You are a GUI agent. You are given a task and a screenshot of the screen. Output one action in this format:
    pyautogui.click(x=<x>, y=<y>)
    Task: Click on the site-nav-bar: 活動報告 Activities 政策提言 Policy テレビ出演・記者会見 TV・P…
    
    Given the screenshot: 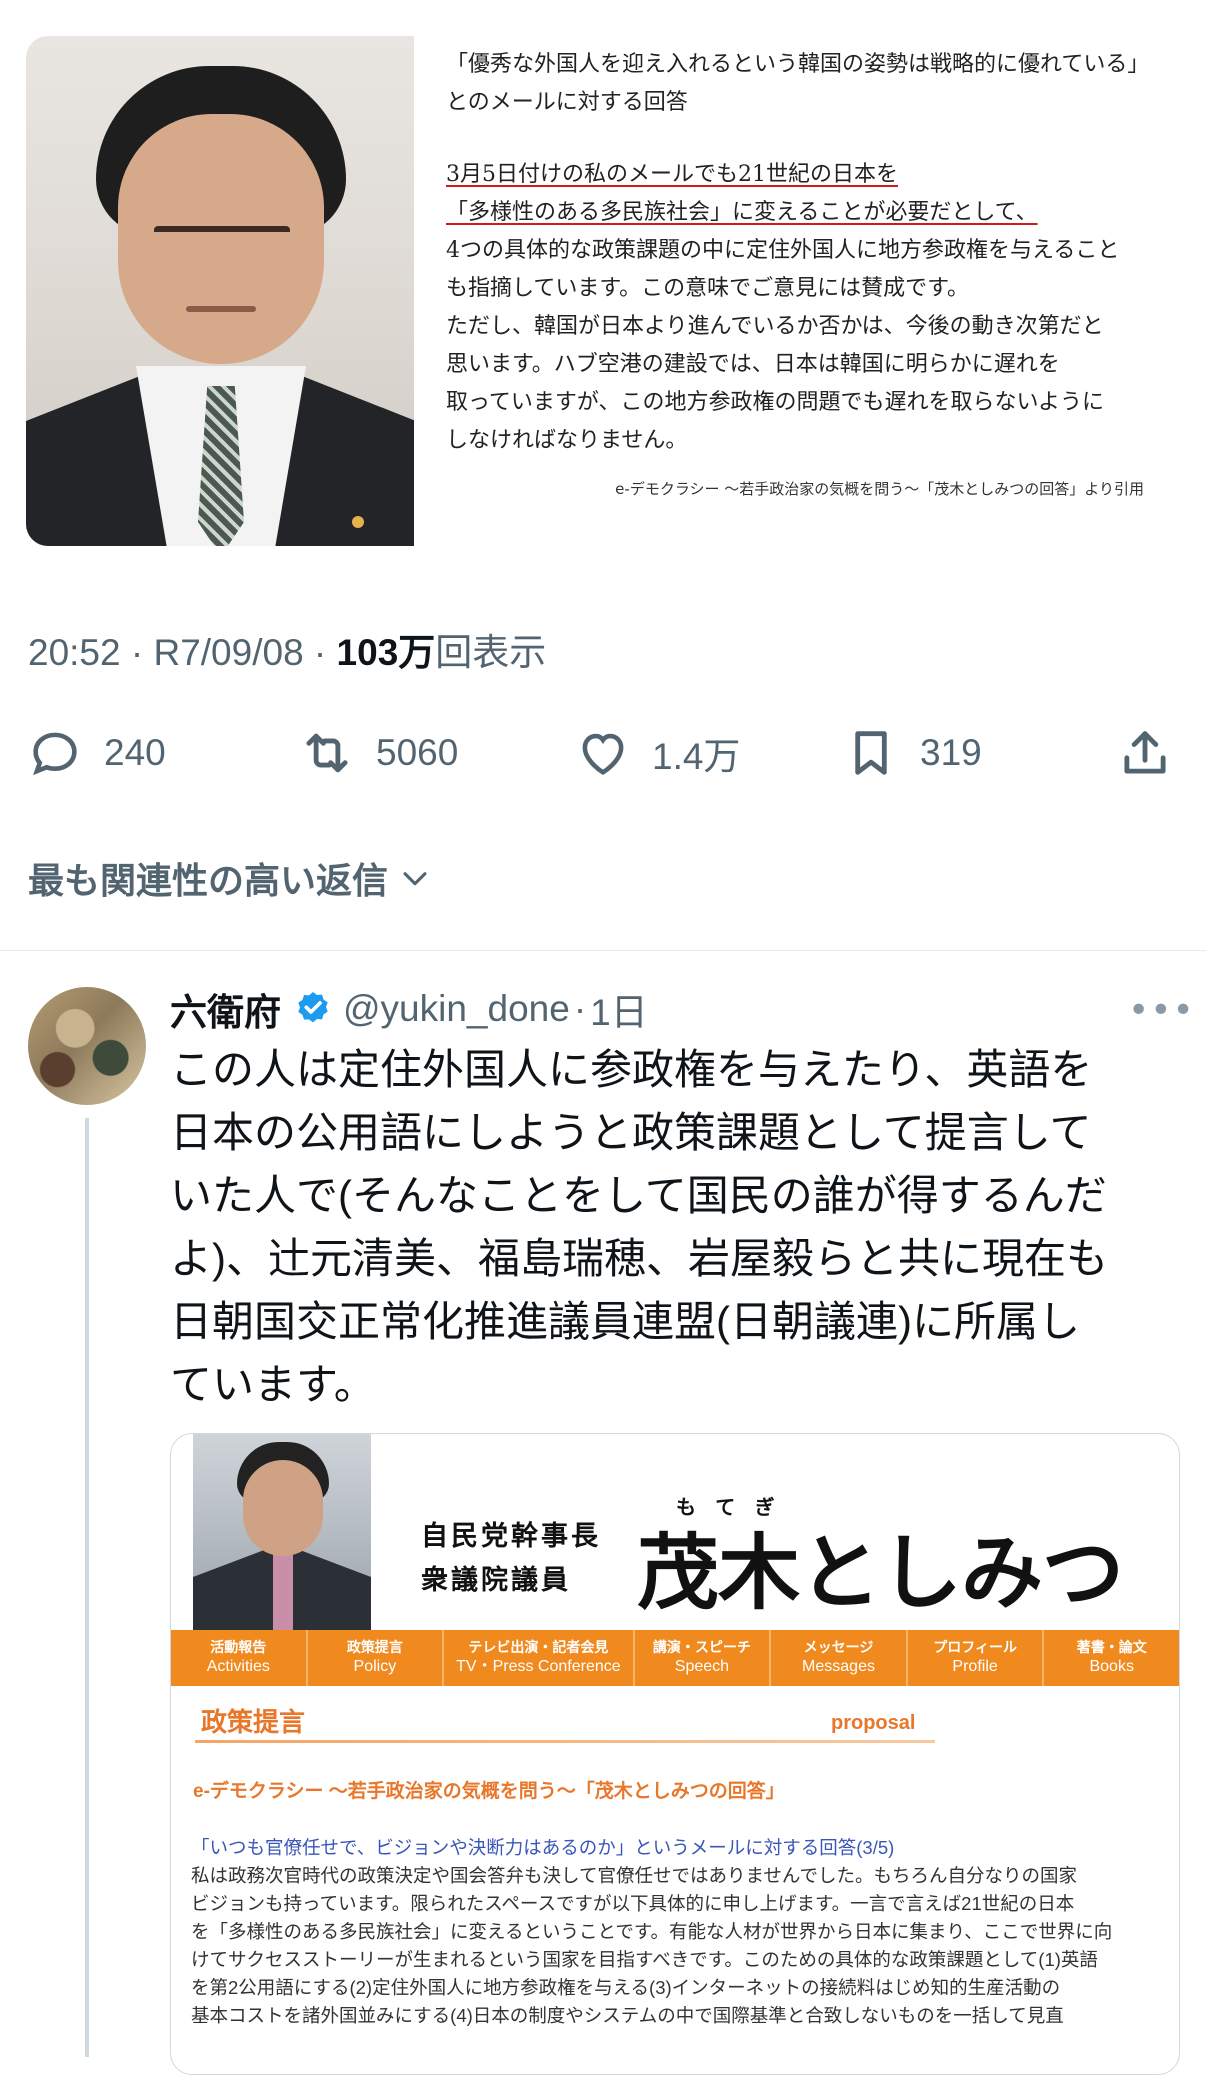 What is the action you would take?
    pyautogui.click(x=675, y=1658)
    